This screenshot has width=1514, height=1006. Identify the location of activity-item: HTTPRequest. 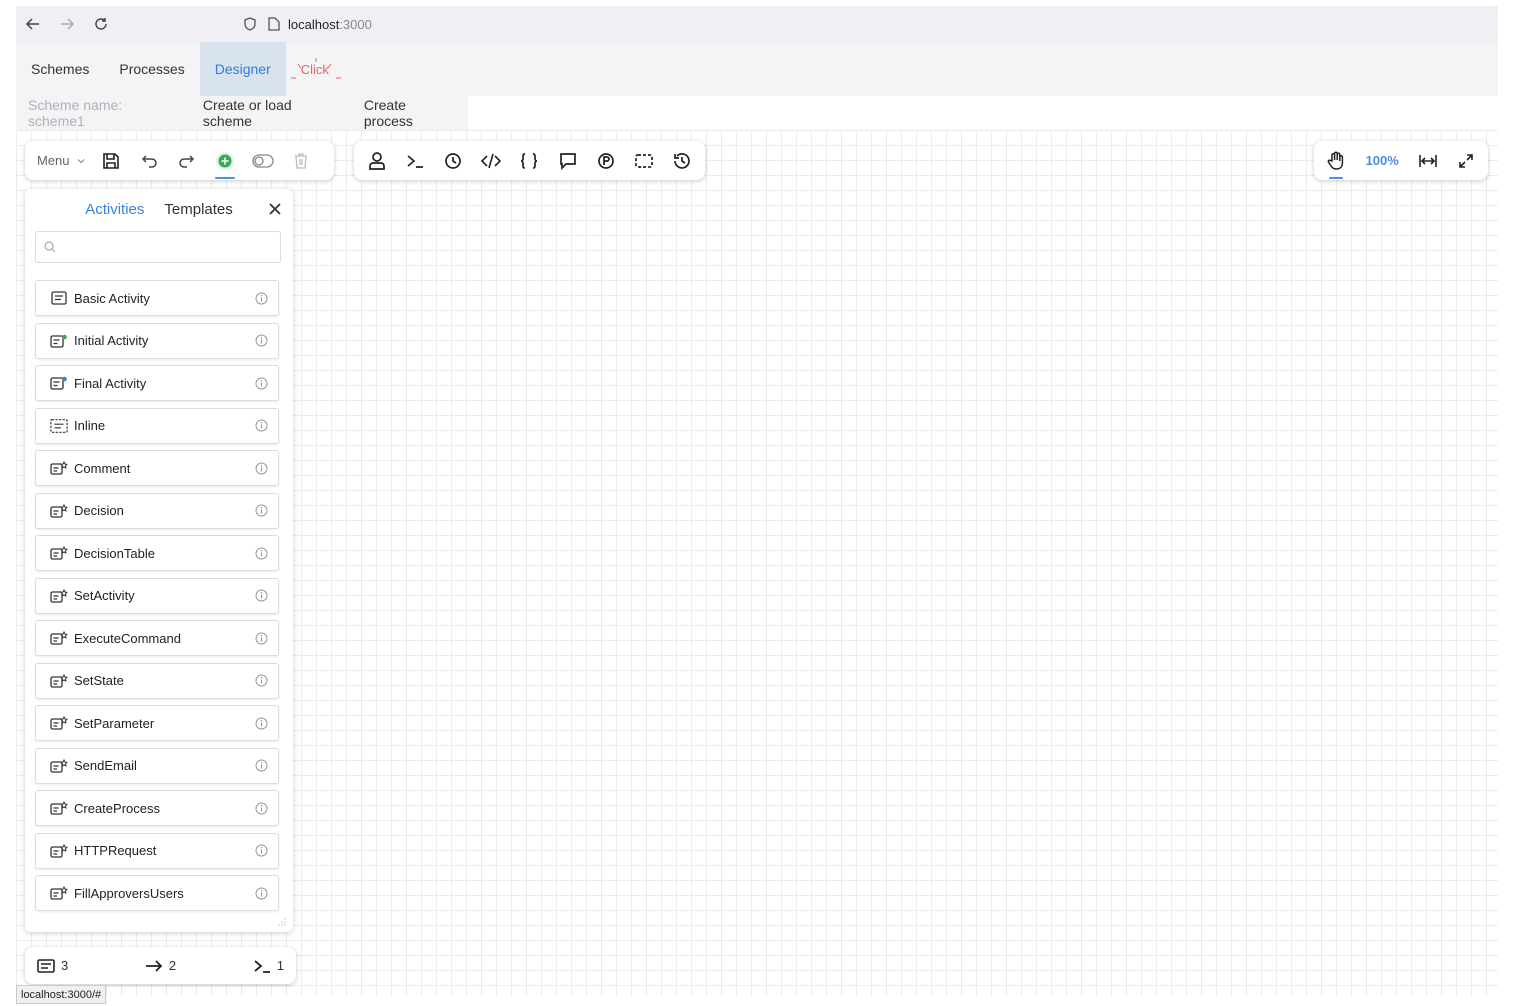
(157, 850).